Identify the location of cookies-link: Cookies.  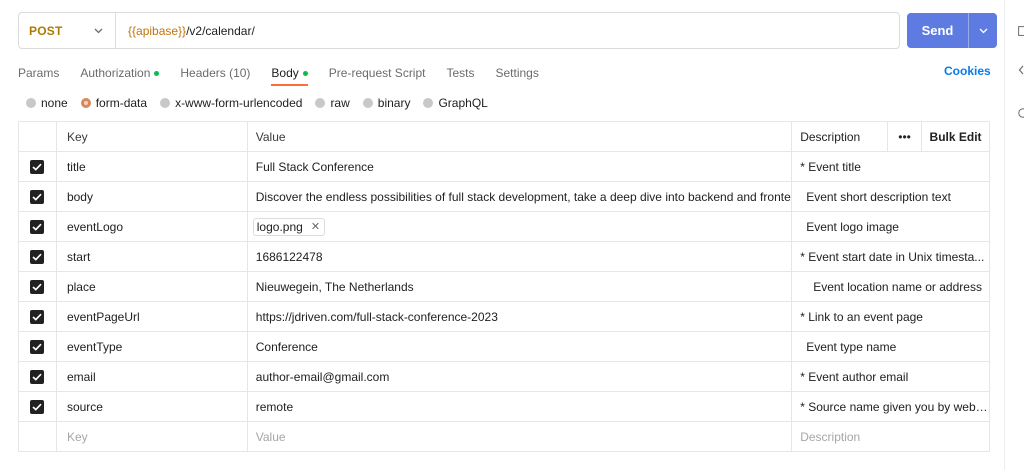
(967, 71).